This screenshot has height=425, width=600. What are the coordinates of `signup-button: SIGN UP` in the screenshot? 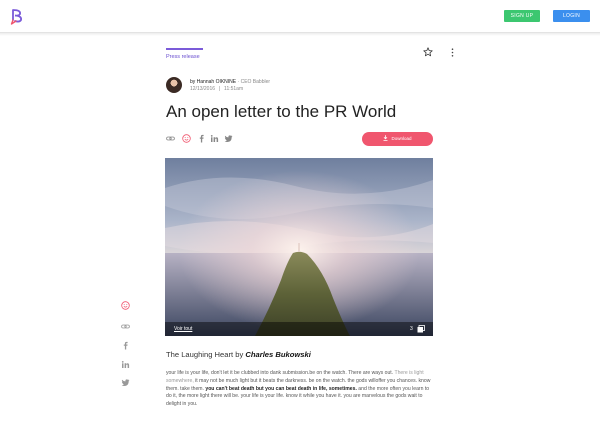 It's located at (522, 16).